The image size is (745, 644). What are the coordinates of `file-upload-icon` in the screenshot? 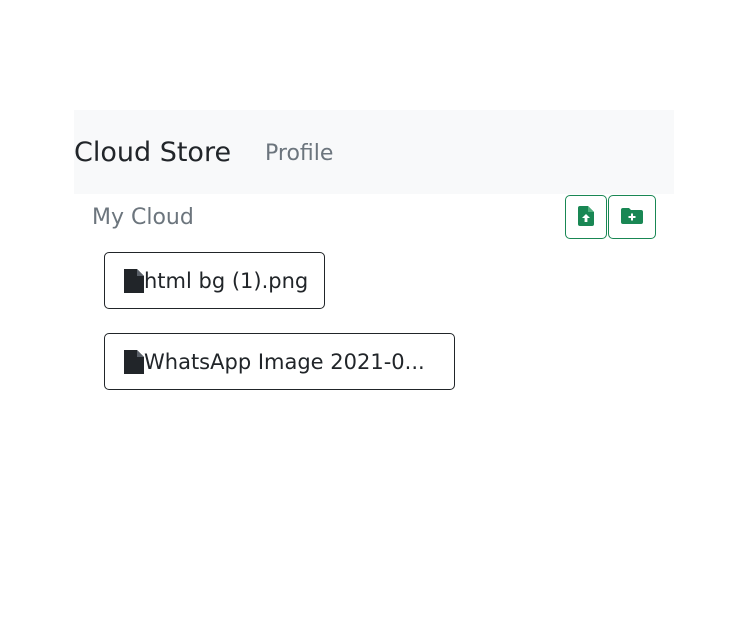 It's located at (586, 217).